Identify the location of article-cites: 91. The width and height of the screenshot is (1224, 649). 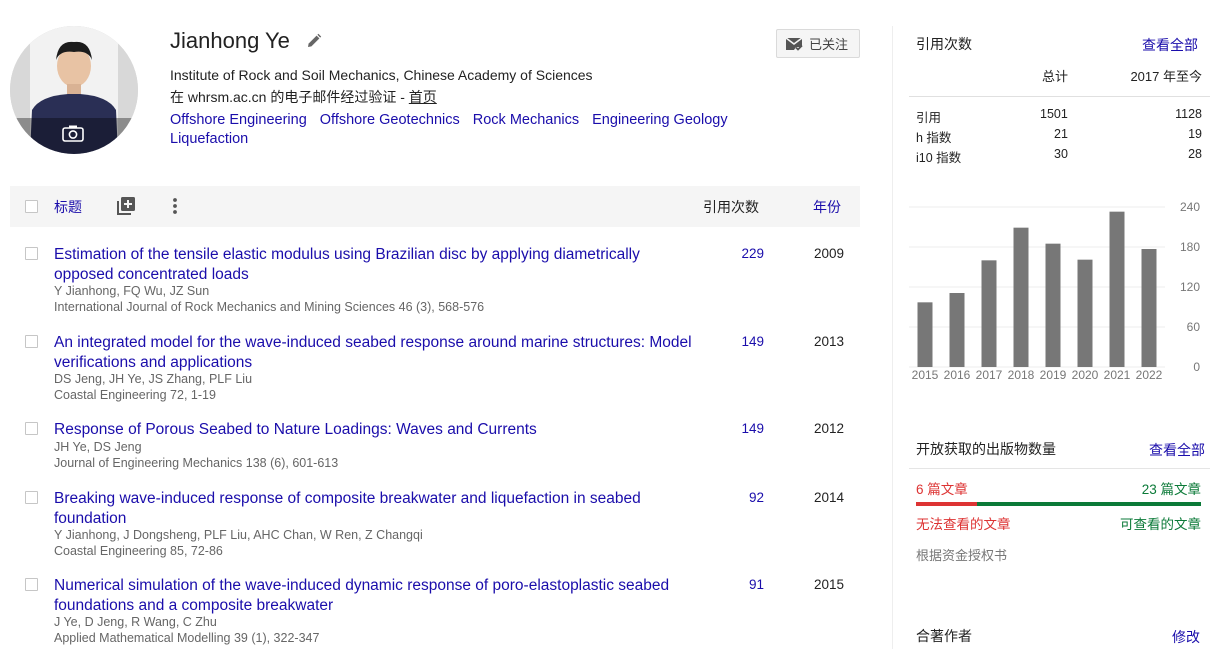
(756, 584).